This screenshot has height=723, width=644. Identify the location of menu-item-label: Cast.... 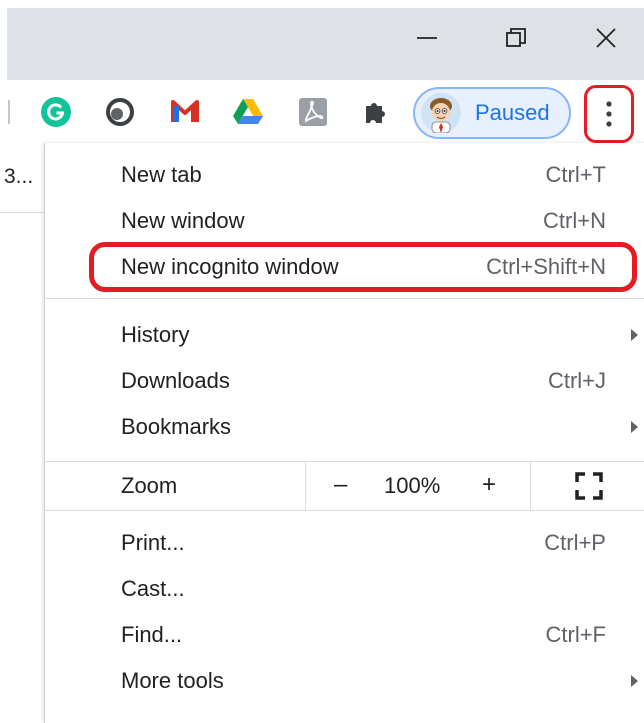
(153, 588).